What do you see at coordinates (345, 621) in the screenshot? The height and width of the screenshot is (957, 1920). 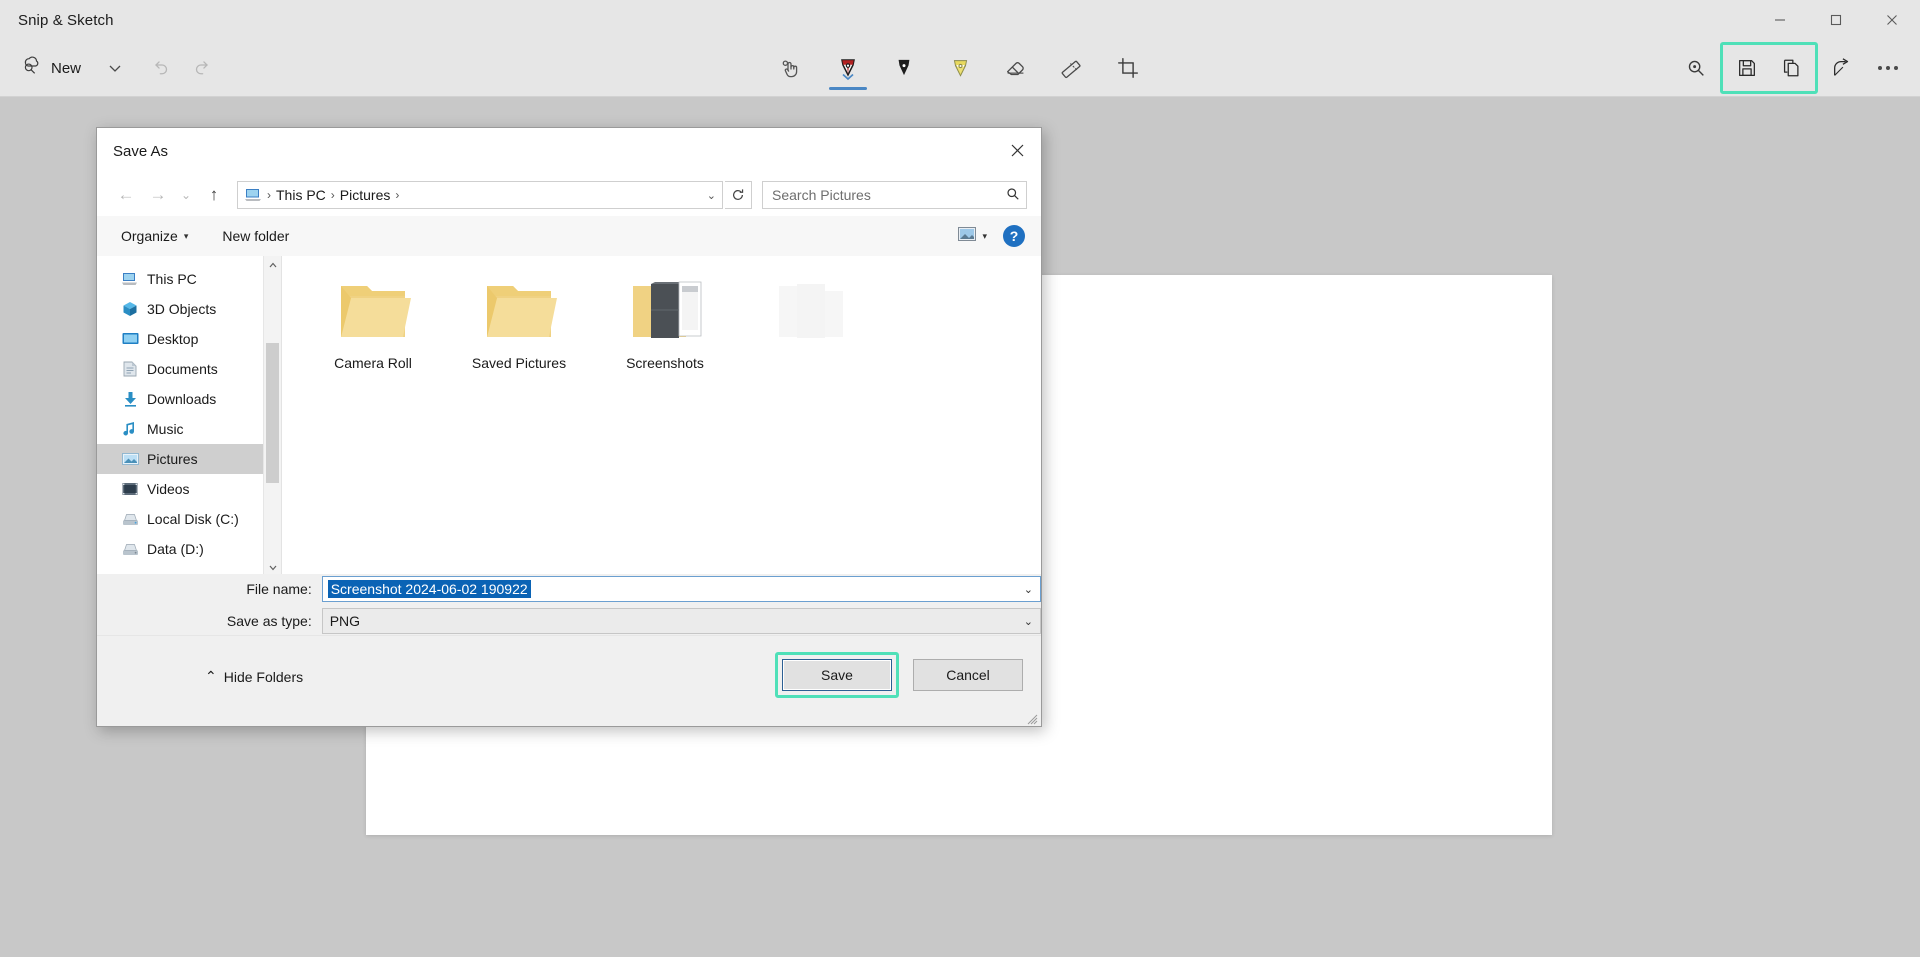 I see `save-as-type-value: PNG` at bounding box center [345, 621].